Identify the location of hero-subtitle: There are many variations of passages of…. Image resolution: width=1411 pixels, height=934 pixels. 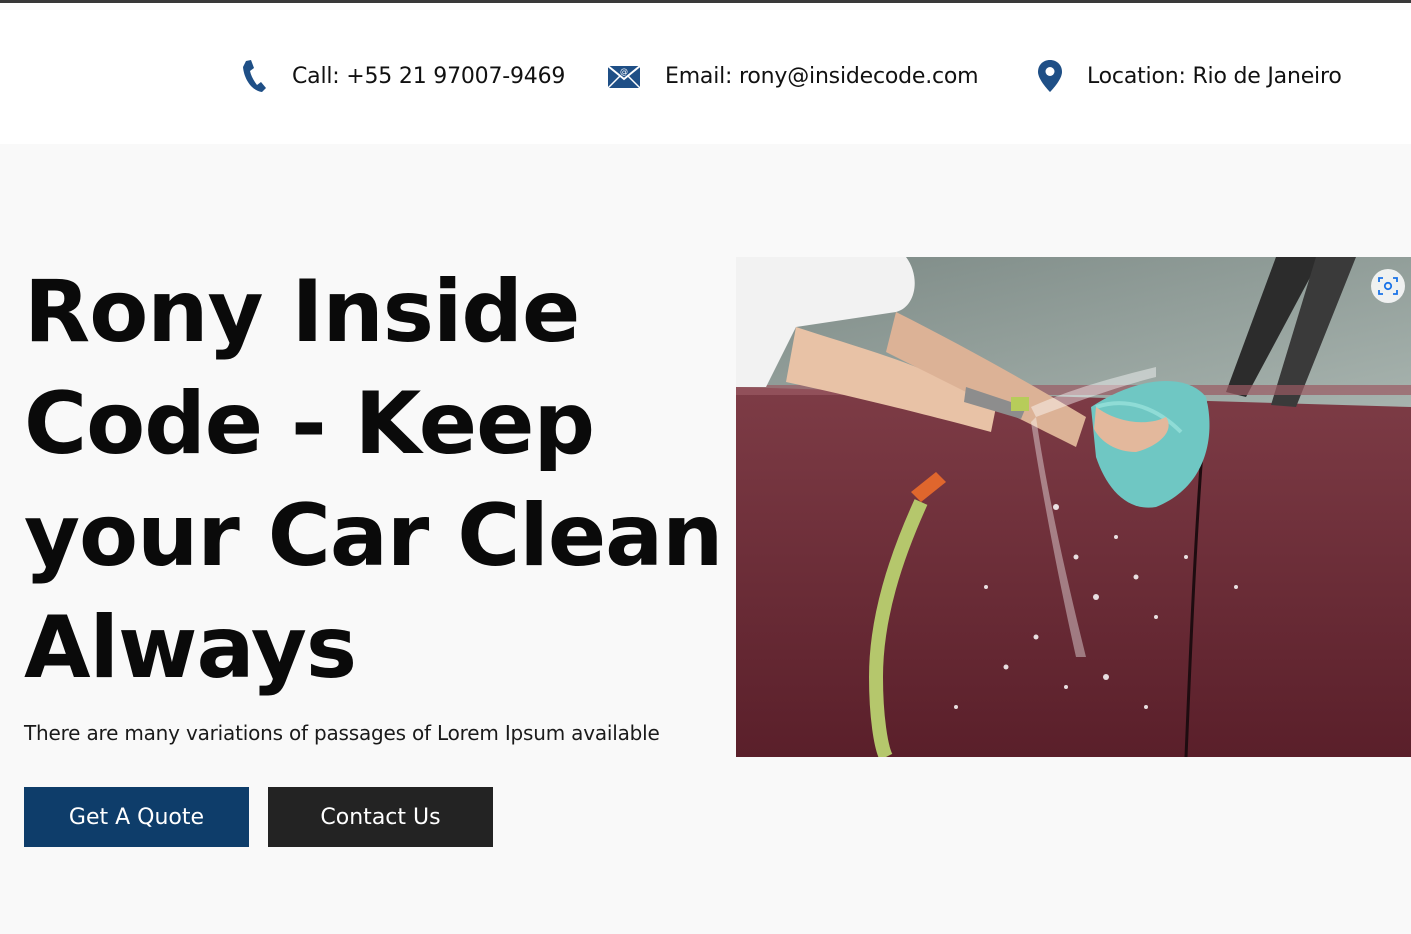
(342, 733).